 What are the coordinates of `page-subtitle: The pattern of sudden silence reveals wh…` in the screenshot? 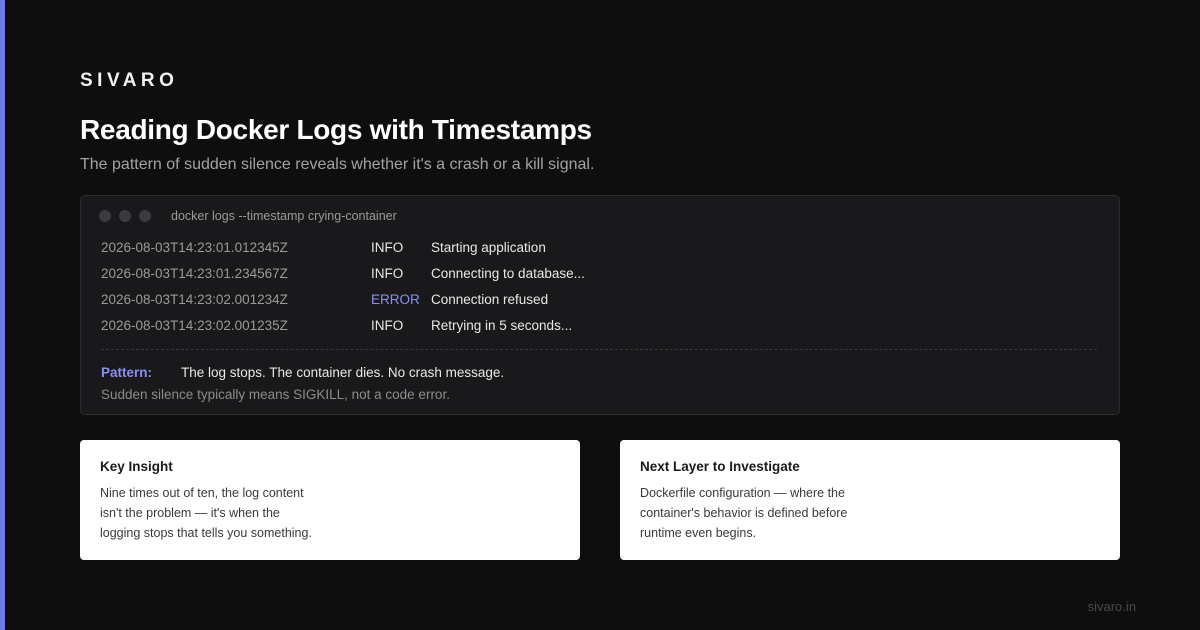 It's located at (337, 164).